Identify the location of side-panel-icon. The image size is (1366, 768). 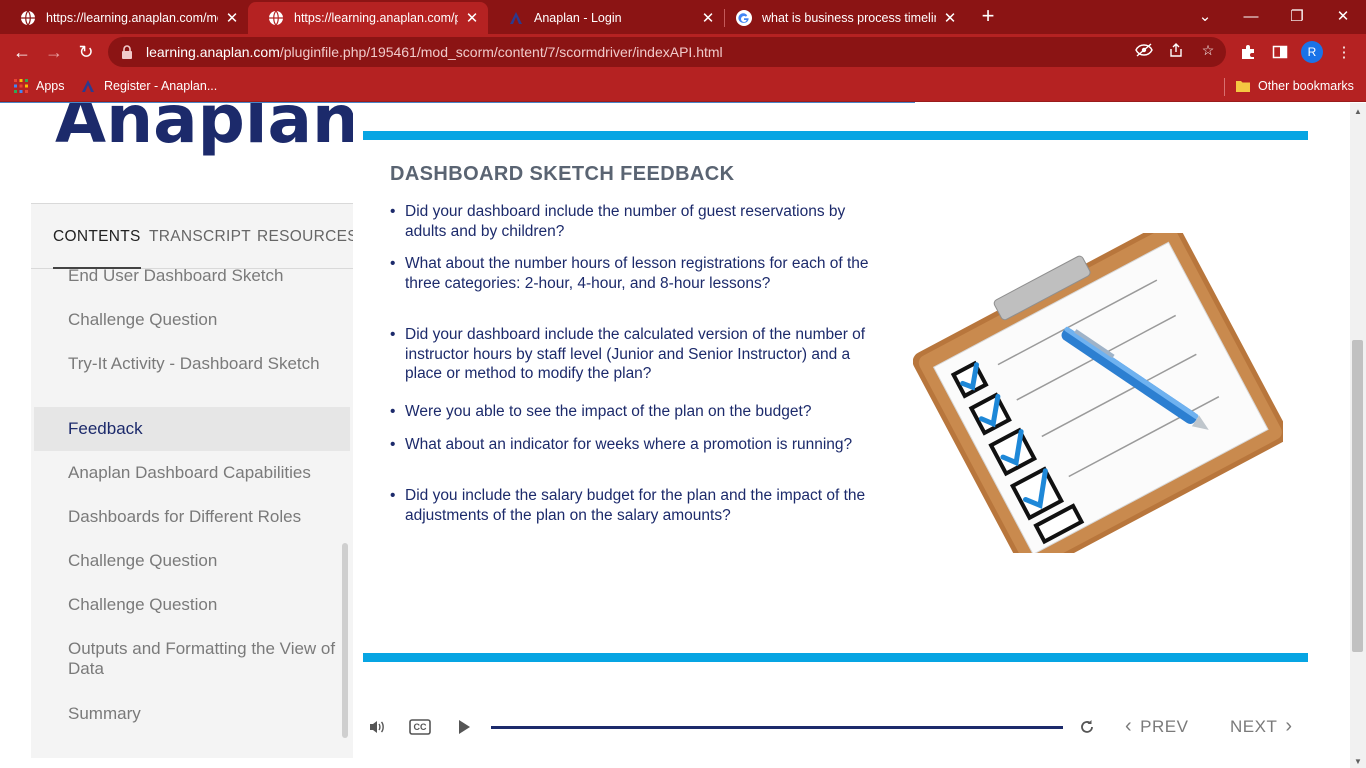
(1280, 52).